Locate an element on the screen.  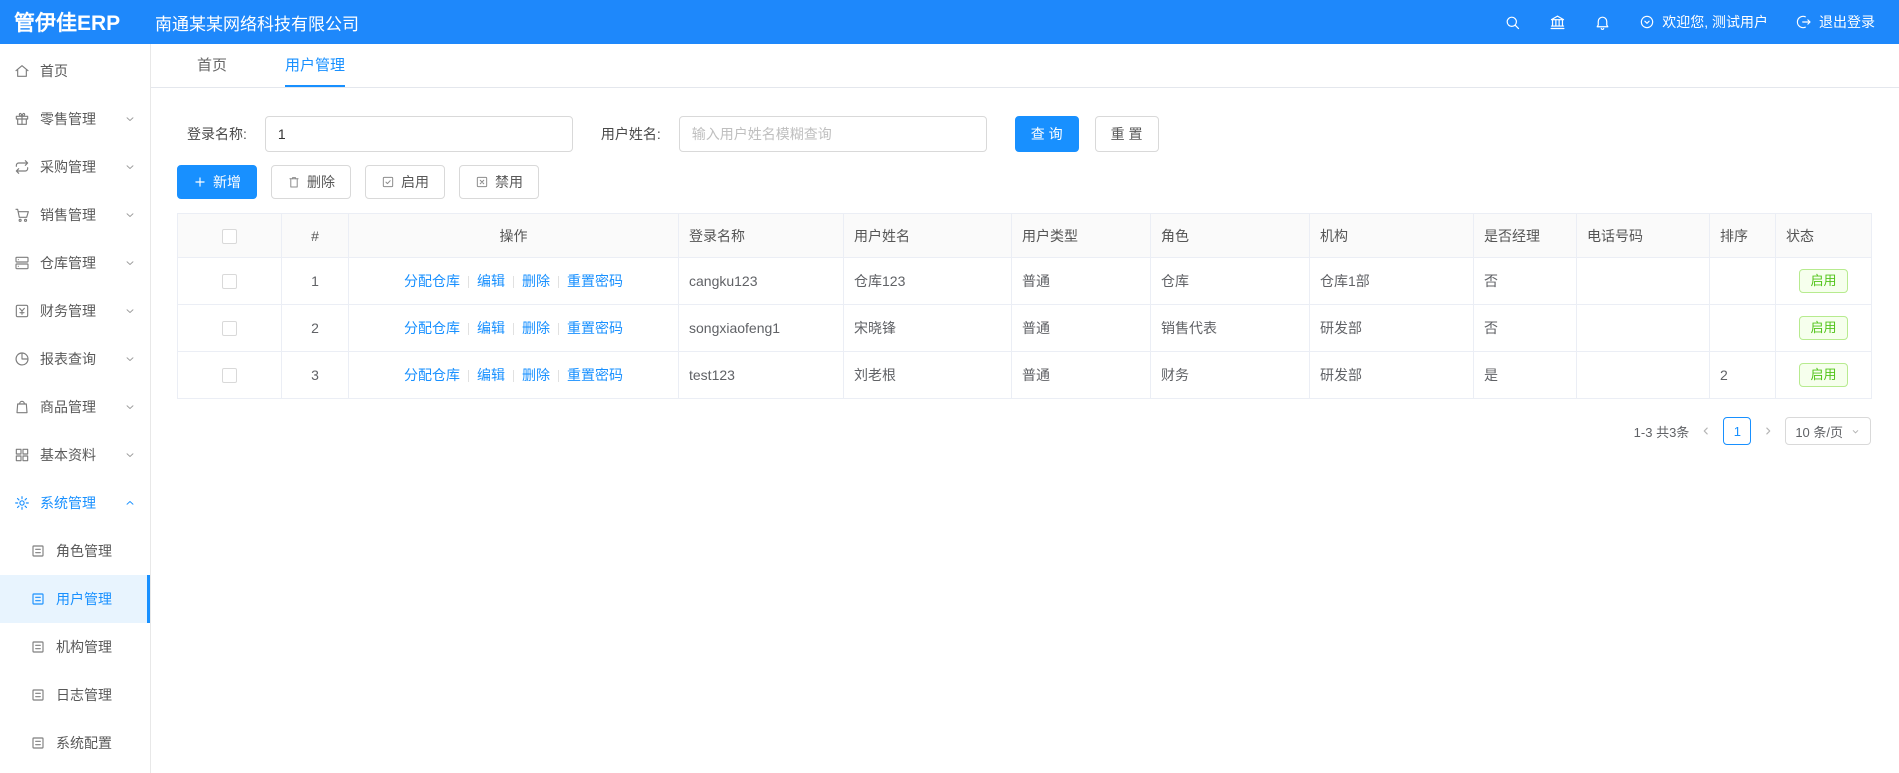
sidebar-item-label: 财务管理 is located at coordinates (68, 311).